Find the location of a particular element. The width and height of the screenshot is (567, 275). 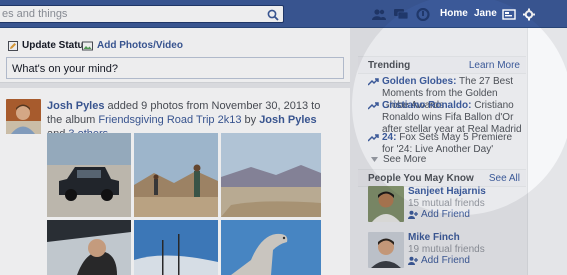

photo-car-interior is located at coordinates (89, 247).